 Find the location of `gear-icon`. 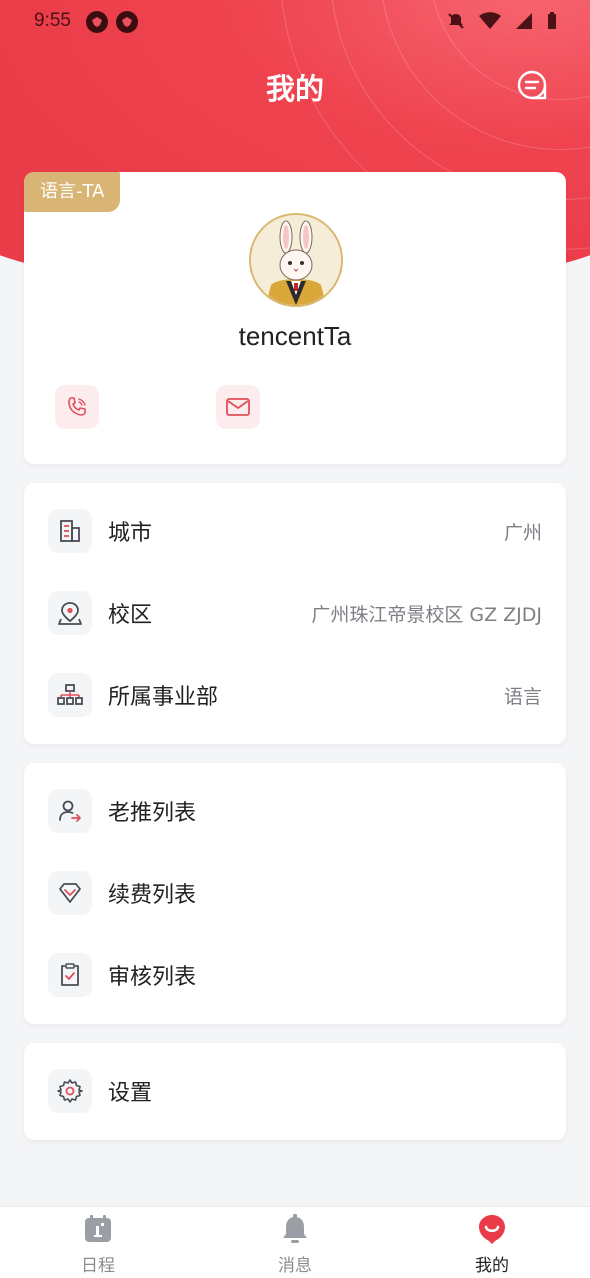

gear-icon is located at coordinates (70, 1091).